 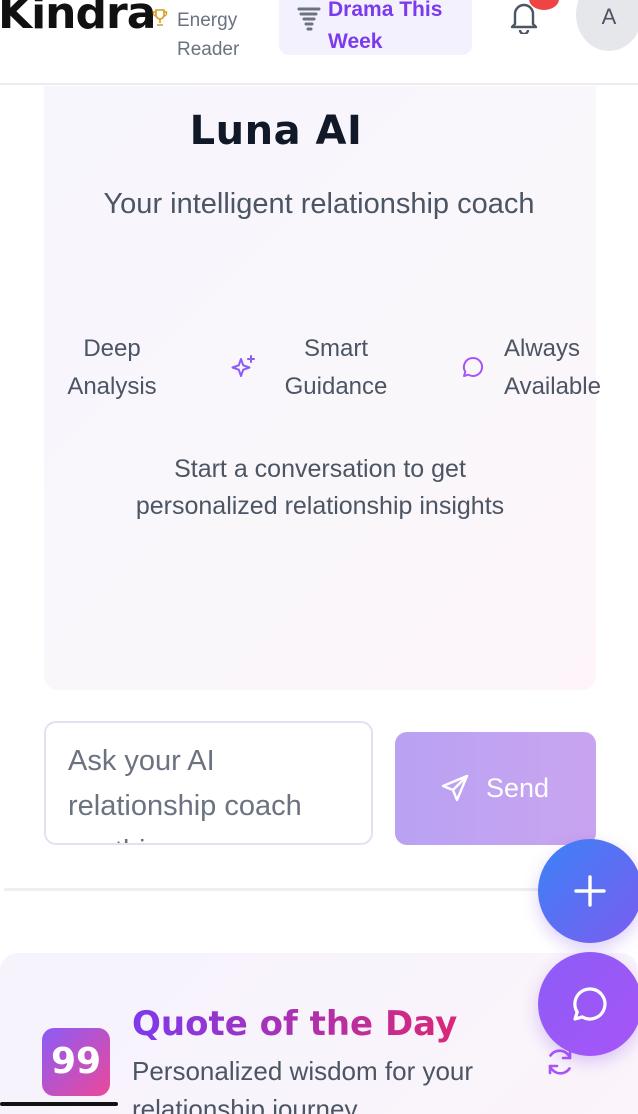 I want to click on trophy-icon, so click(x=160, y=17).